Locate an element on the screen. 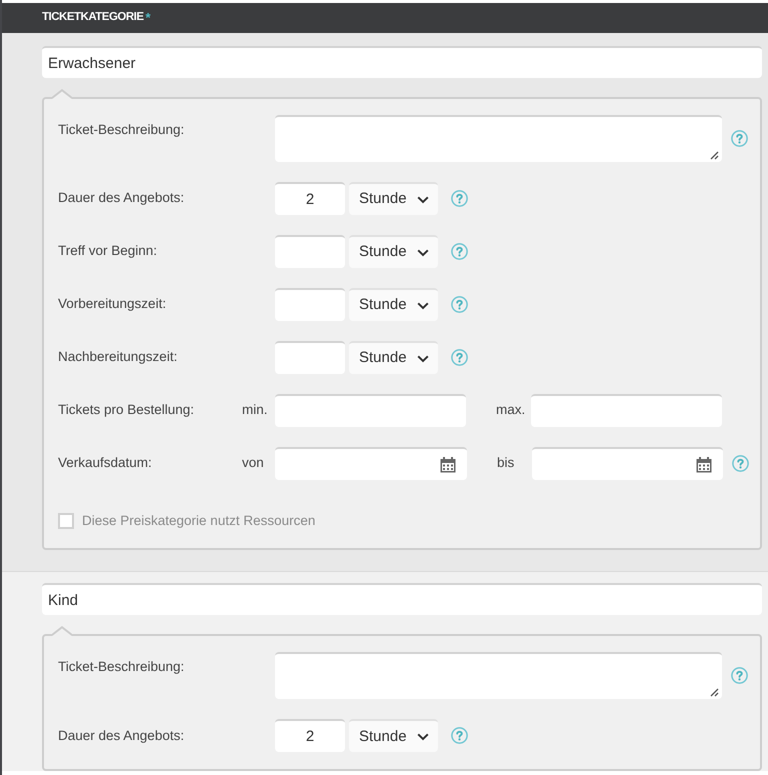 This screenshot has width=768, height=775. field-sublabel: bis is located at coordinates (506, 463).